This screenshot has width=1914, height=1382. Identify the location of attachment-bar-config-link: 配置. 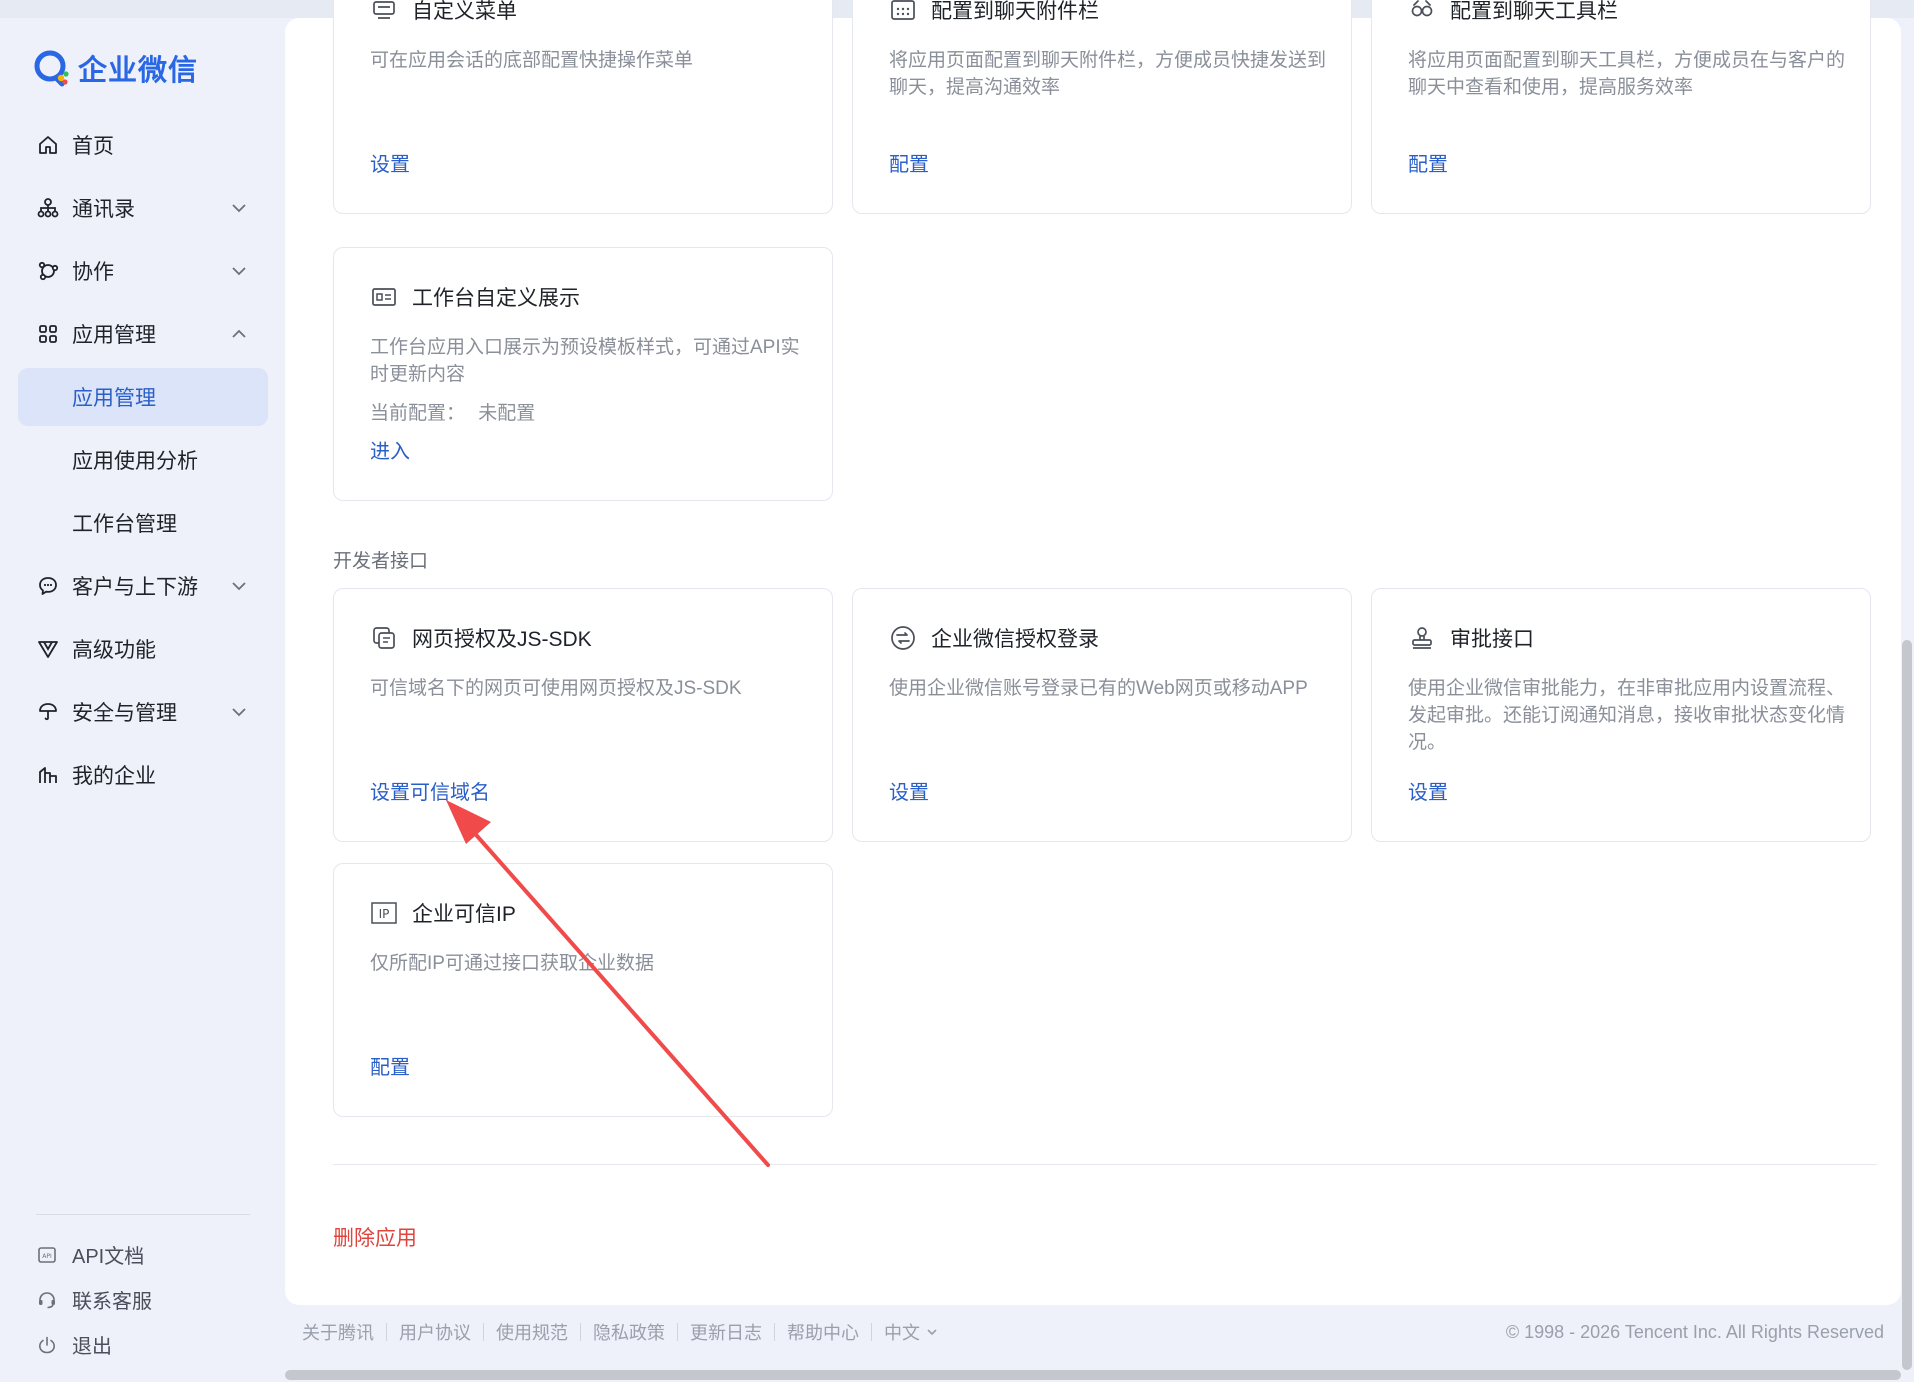
(909, 162).